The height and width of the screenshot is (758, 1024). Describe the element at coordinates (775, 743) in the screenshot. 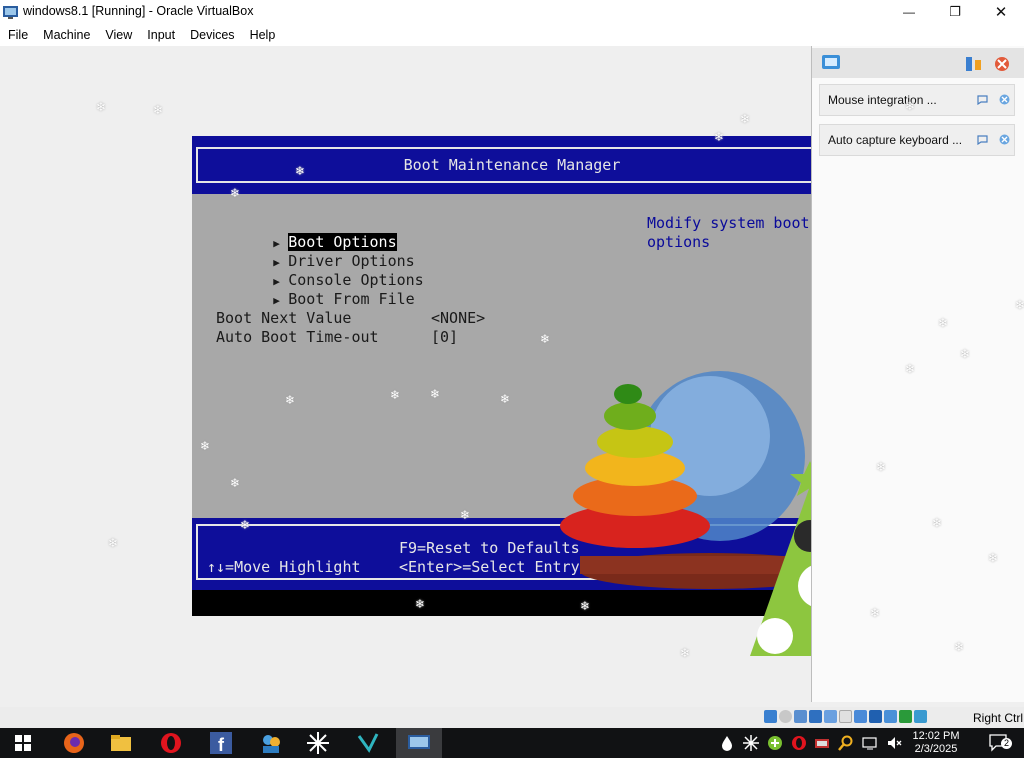

I see `plus-tray-icon` at that location.